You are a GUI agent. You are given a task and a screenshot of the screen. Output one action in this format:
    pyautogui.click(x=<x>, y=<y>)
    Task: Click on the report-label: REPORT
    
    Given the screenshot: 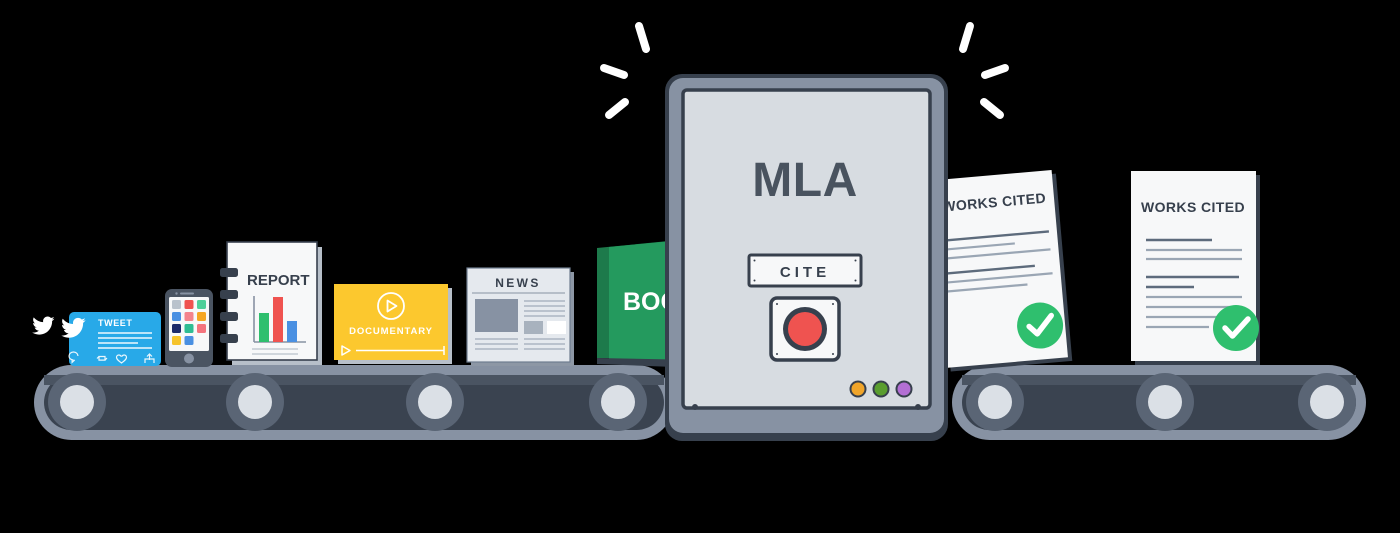 What is the action you would take?
    pyautogui.click(x=278, y=280)
    